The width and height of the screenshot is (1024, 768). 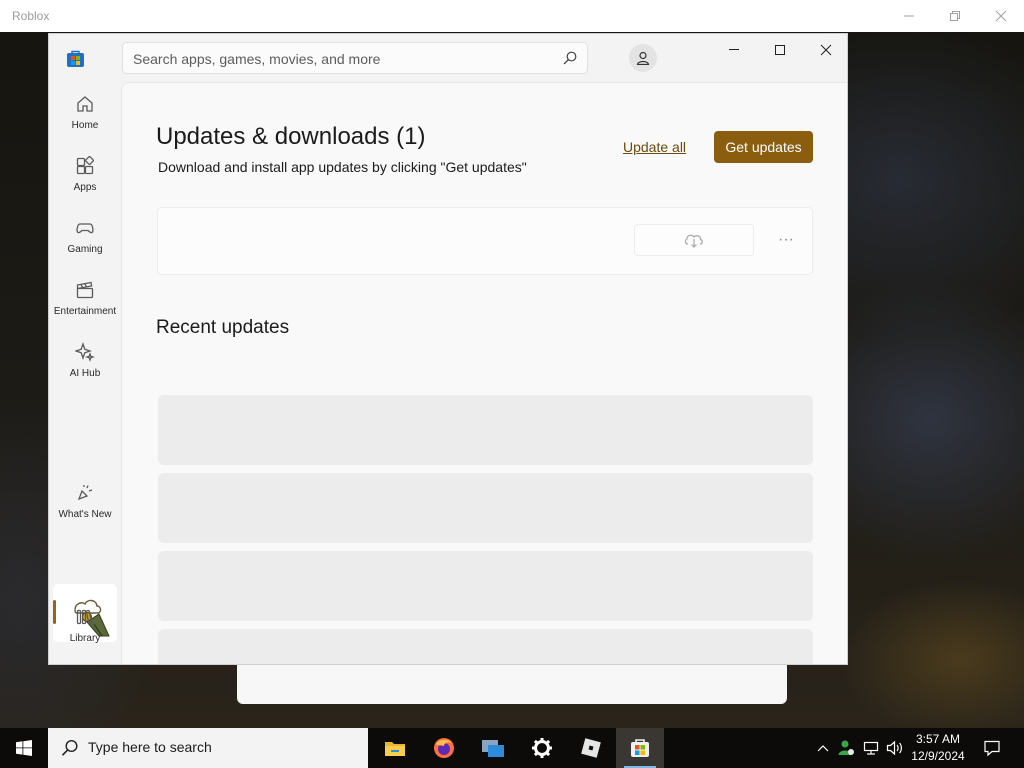 I want to click on taskbar-desktop-window, so click(x=493, y=748).